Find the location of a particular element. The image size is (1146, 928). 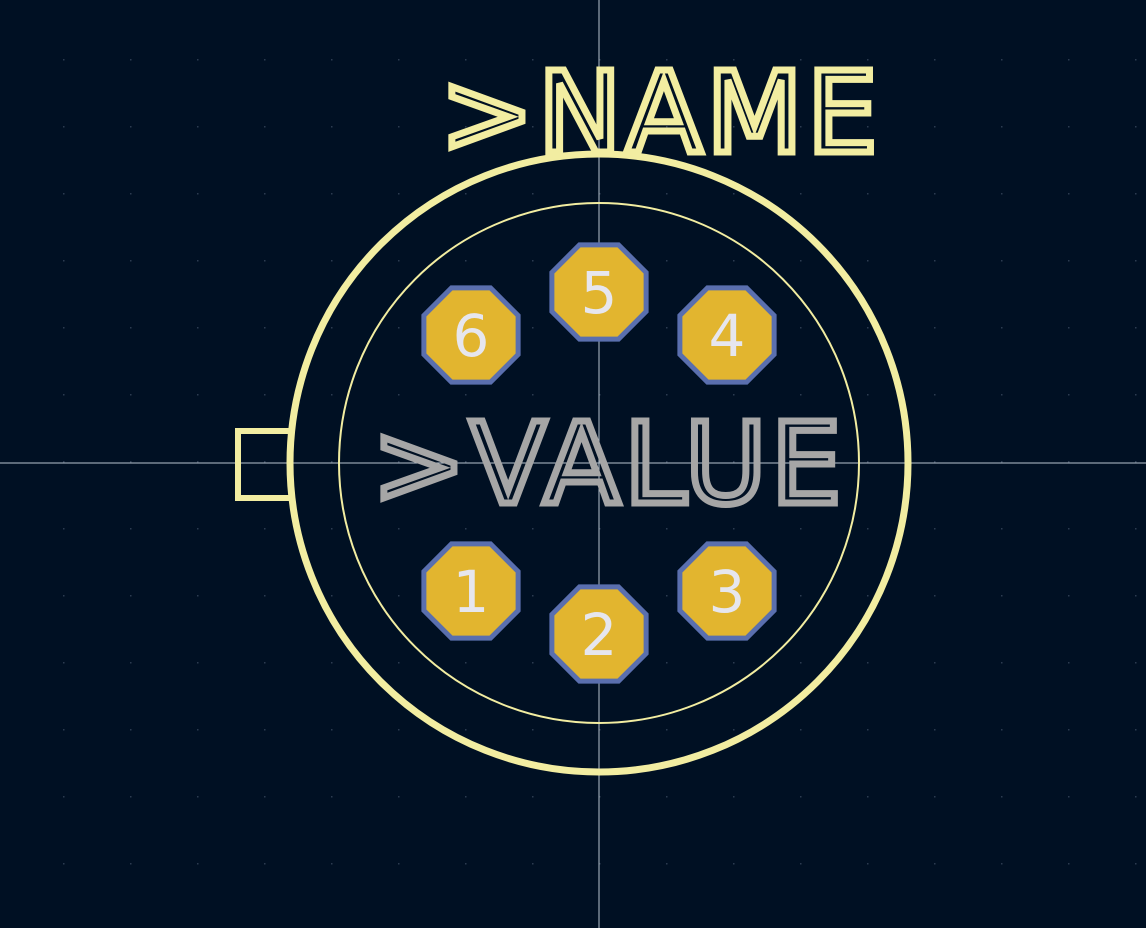

pad-3-number: 3 is located at coordinates (727, 592).